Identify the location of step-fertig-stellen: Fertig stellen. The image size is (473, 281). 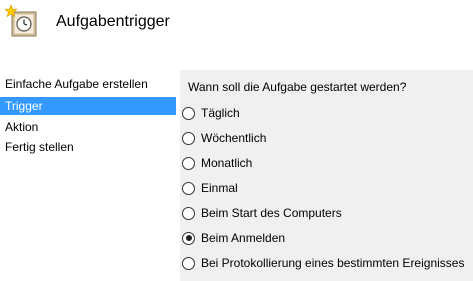
(88, 147).